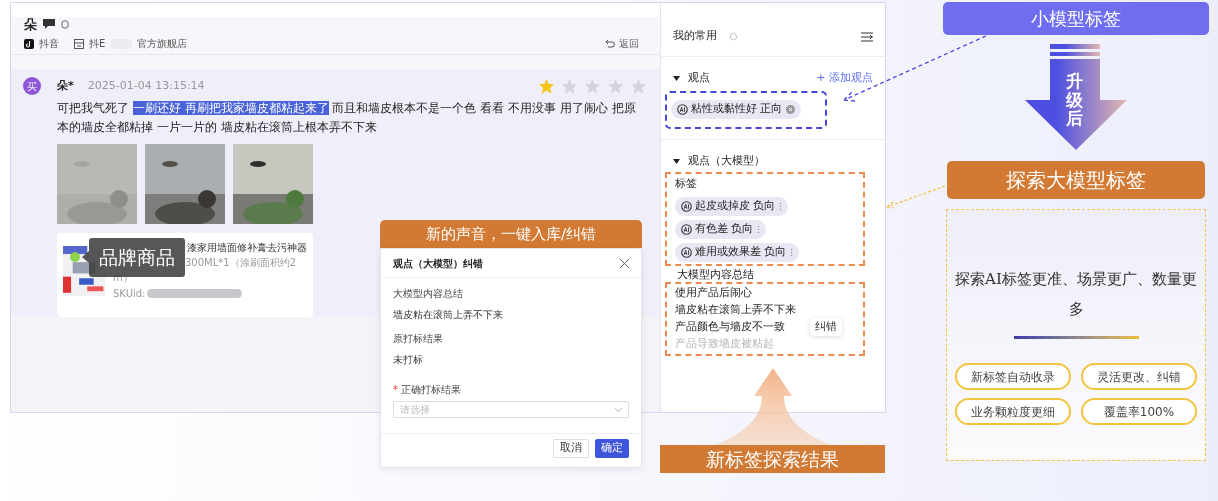 This screenshot has height=501, width=1218. I want to click on section-title: 观点, so click(699, 77).